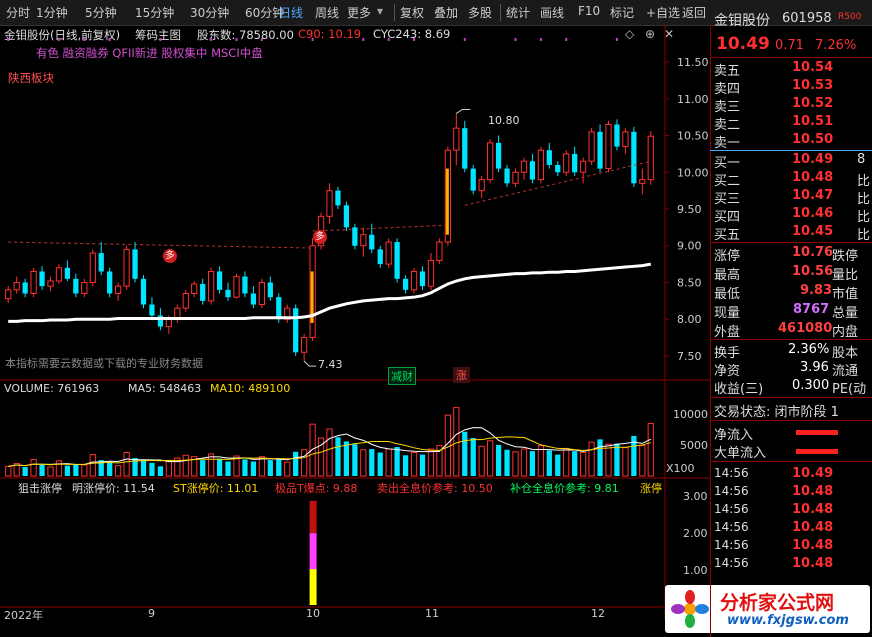 The image size is (872, 637). What do you see at coordinates (776, 412) in the screenshot?
I see `trade-status: 交易状态: 闭市阶段 1` at bounding box center [776, 412].